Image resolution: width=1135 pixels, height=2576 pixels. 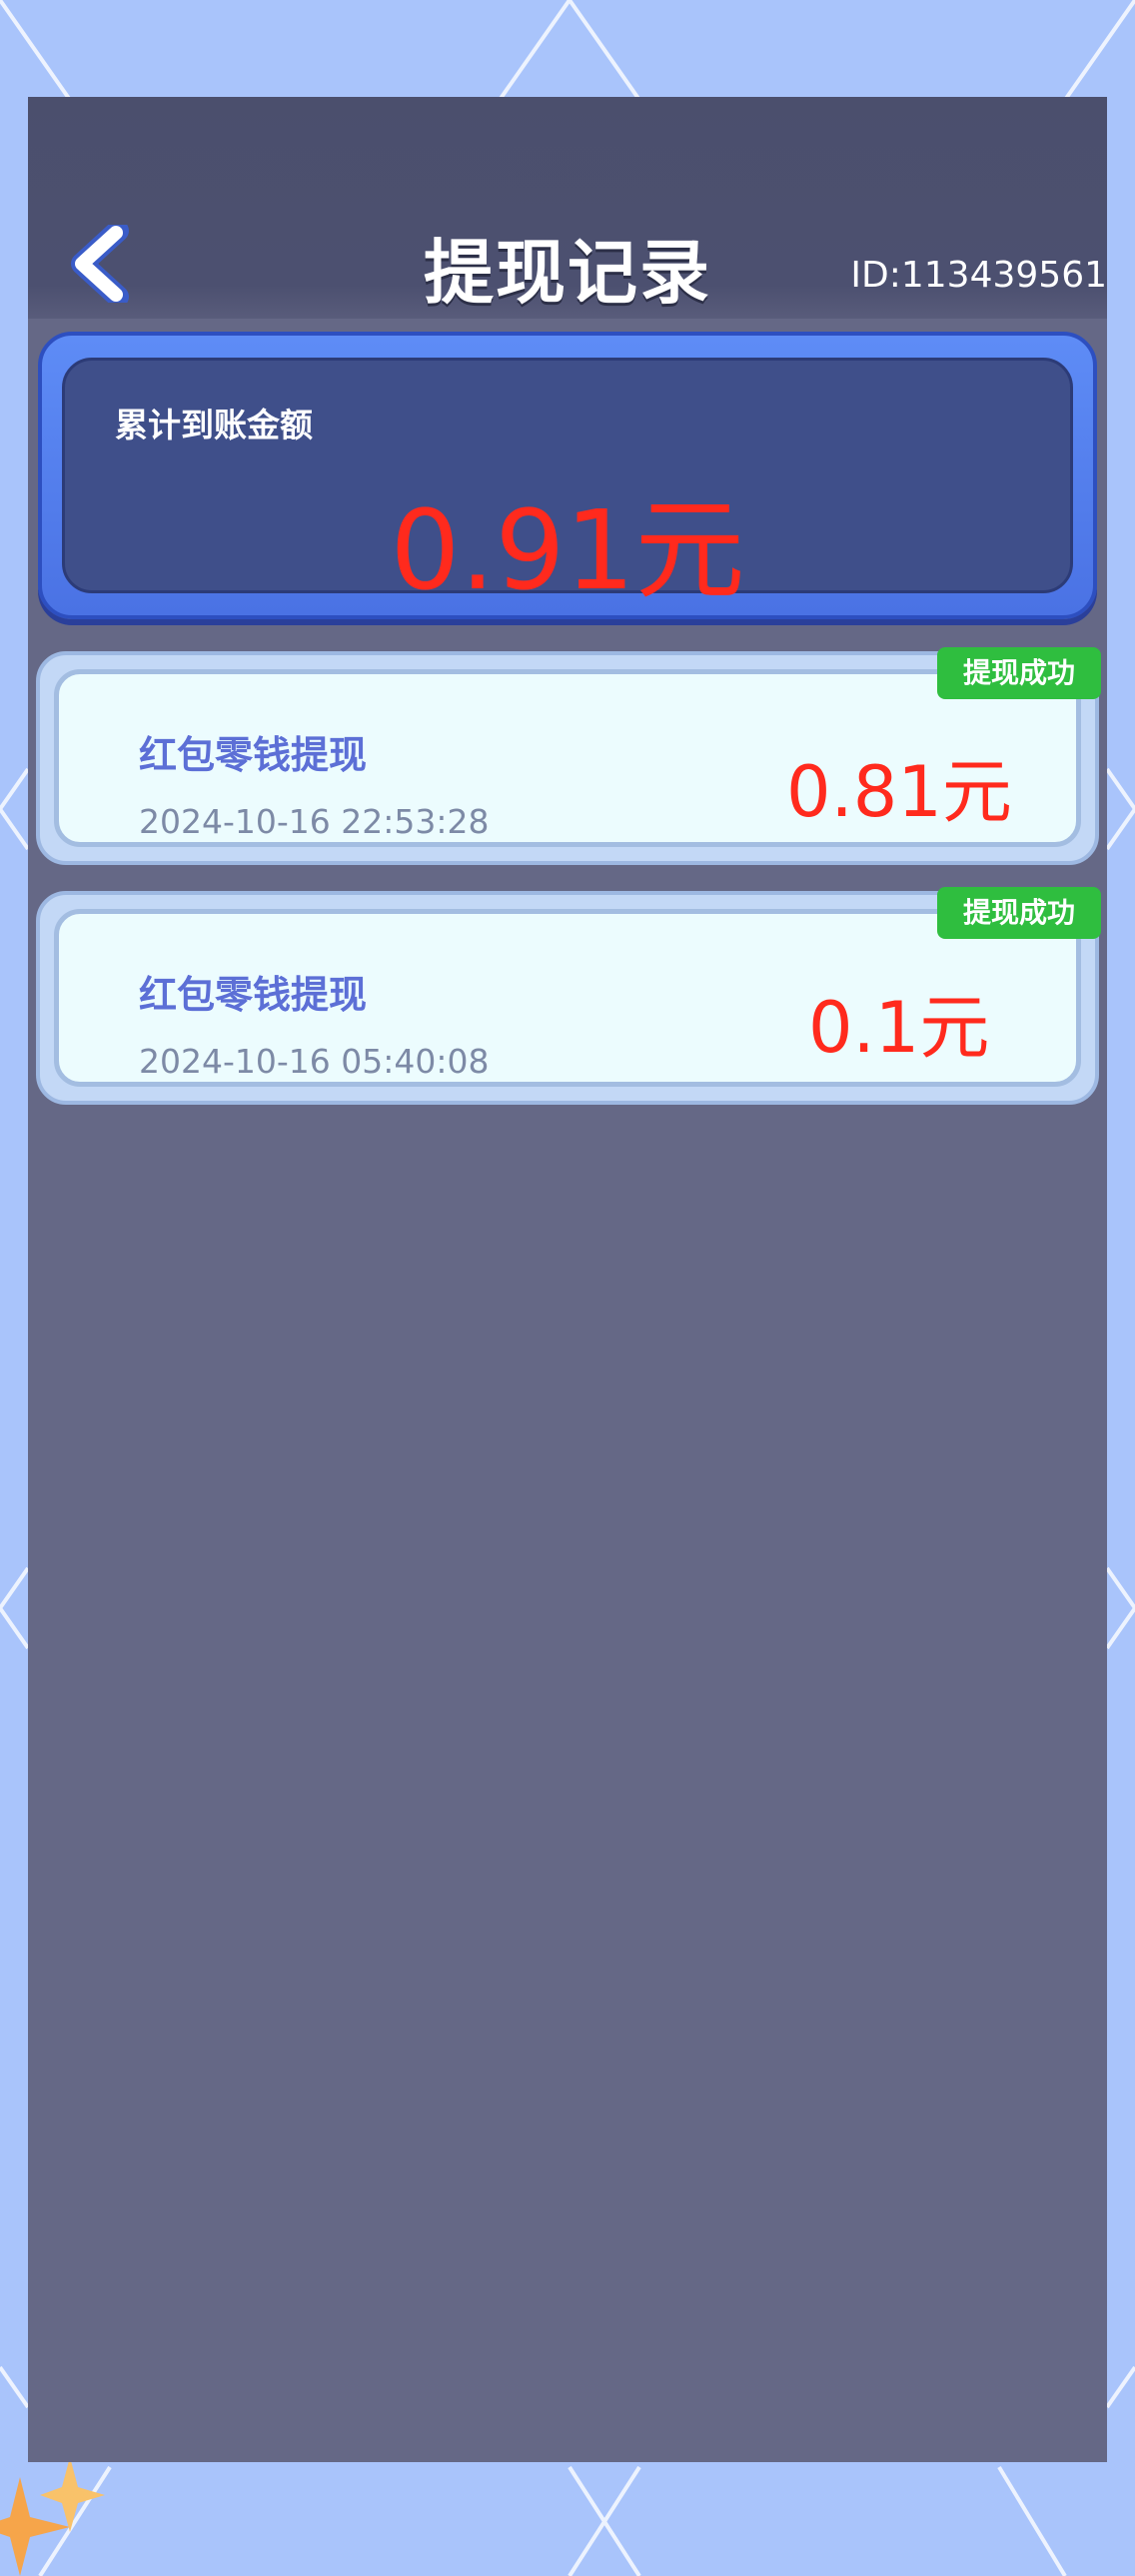 I want to click on total-summary-card: 累计到账金额 0.91元, so click(x=567, y=476).